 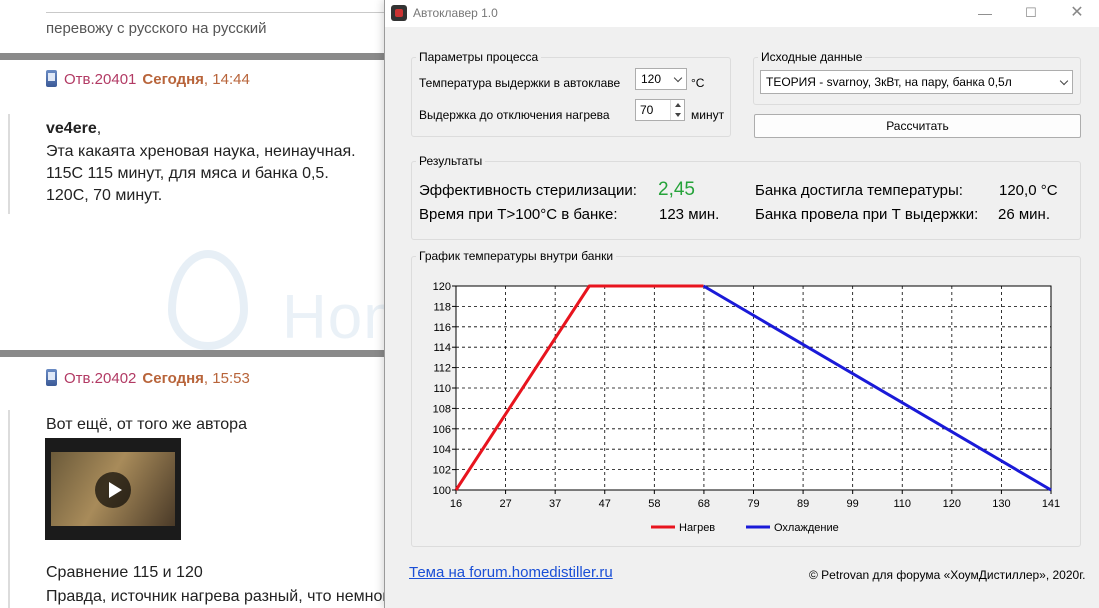 What do you see at coordinates (201, 151) in the screenshot?
I see `post-line: Эта какаята хреновая наука, неинаучная.` at bounding box center [201, 151].